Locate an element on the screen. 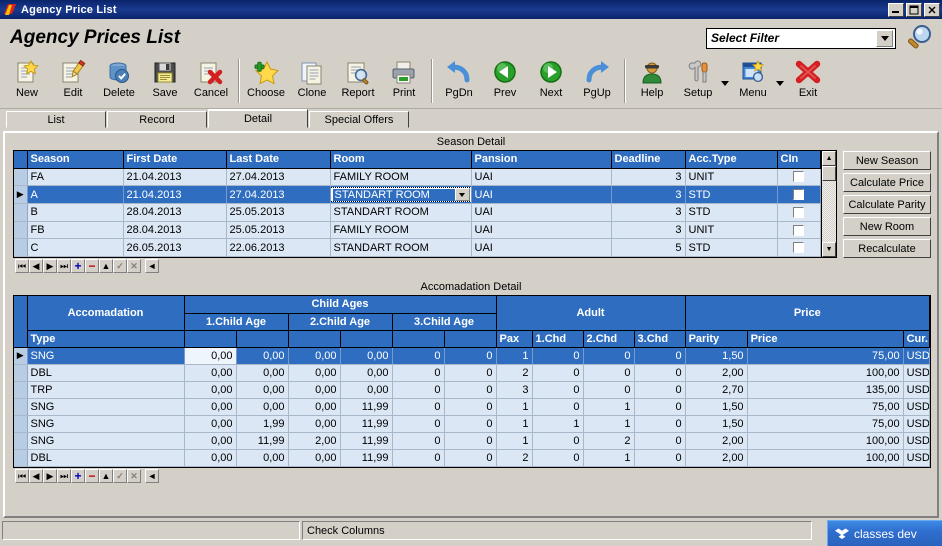  col-cin: CIn is located at coordinates (799, 160).